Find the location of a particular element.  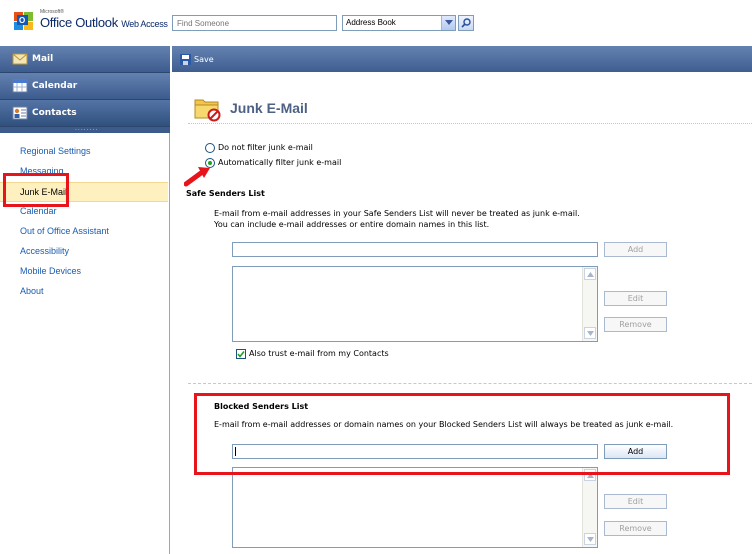

logo-product-text: Office Outlook Web Access is located at coordinates (104, 22).